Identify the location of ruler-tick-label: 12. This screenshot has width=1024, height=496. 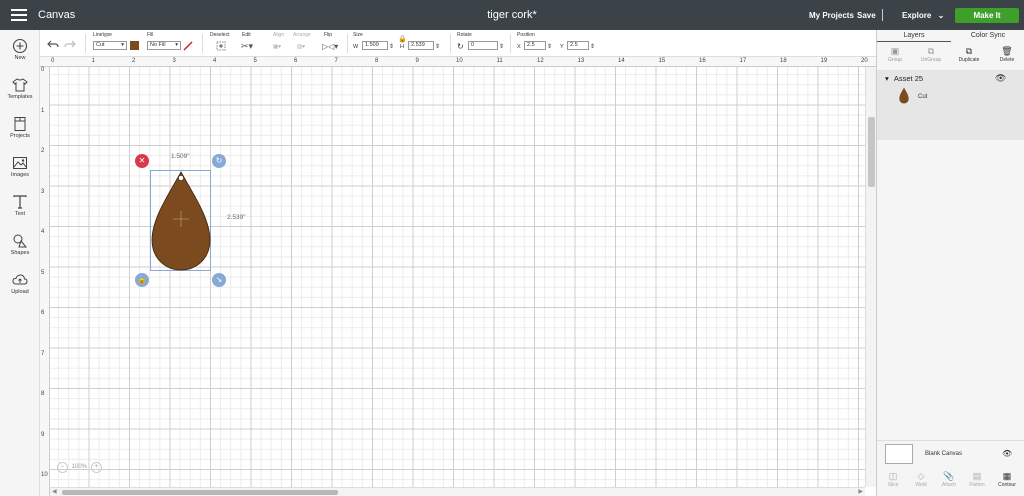
(540, 61).